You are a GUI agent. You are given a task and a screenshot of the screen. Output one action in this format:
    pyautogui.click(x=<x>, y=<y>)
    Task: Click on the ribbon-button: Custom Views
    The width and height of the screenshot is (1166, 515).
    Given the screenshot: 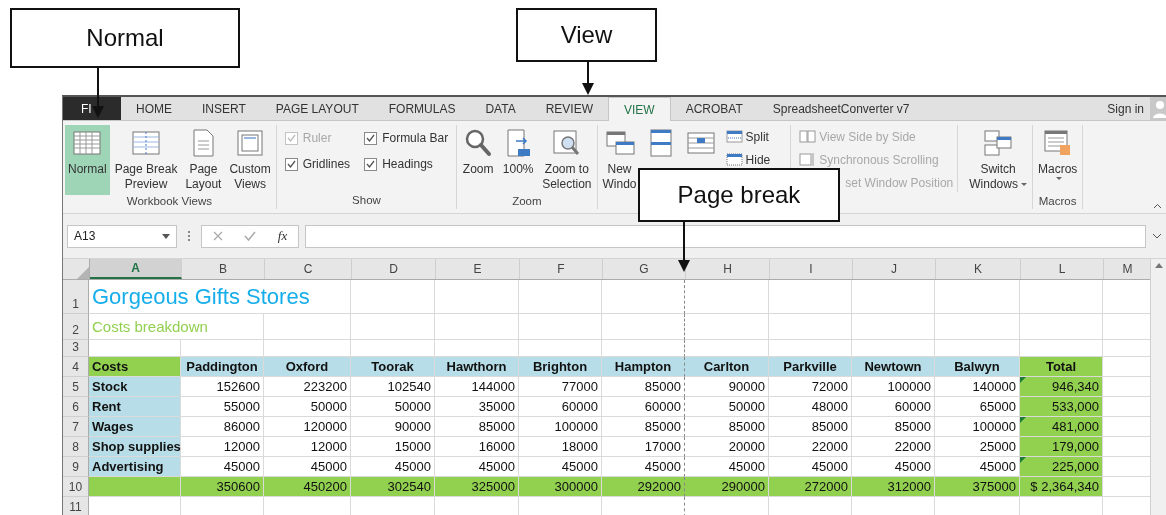 What is the action you would take?
    pyautogui.click(x=250, y=160)
    